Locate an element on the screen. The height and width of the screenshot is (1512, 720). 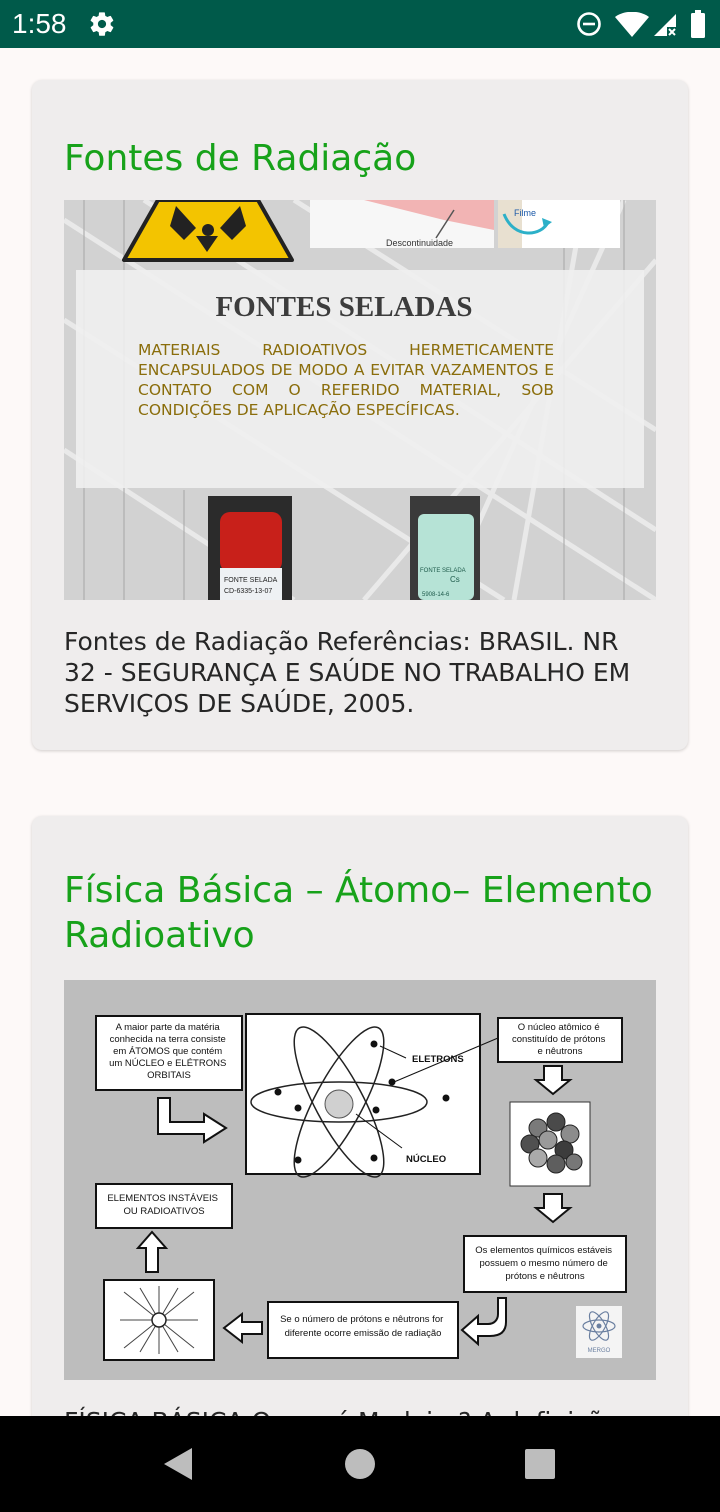
wifi-icon is located at coordinates (632, 24).